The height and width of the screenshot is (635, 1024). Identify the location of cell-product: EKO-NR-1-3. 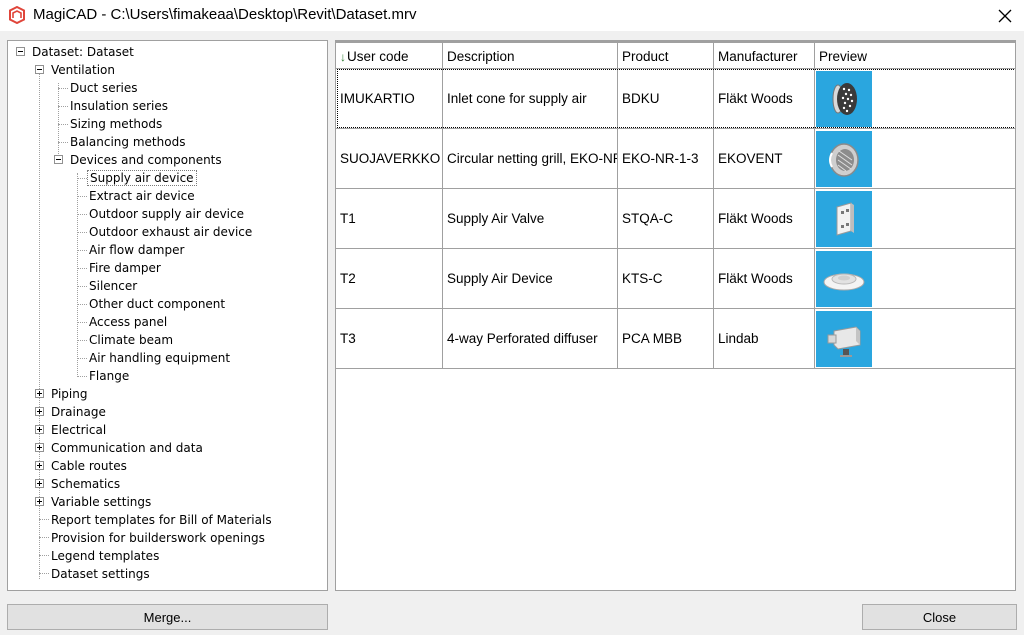
(666, 159).